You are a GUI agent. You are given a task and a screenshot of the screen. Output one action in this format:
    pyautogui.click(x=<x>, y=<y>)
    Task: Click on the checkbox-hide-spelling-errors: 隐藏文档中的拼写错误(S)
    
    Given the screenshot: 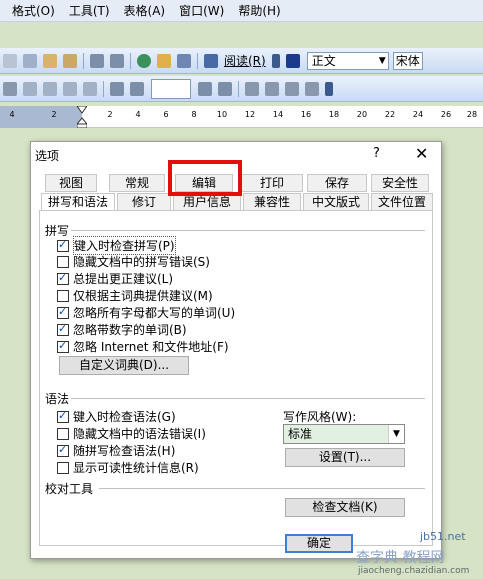 What is the action you would take?
    pyautogui.click(x=133, y=261)
    